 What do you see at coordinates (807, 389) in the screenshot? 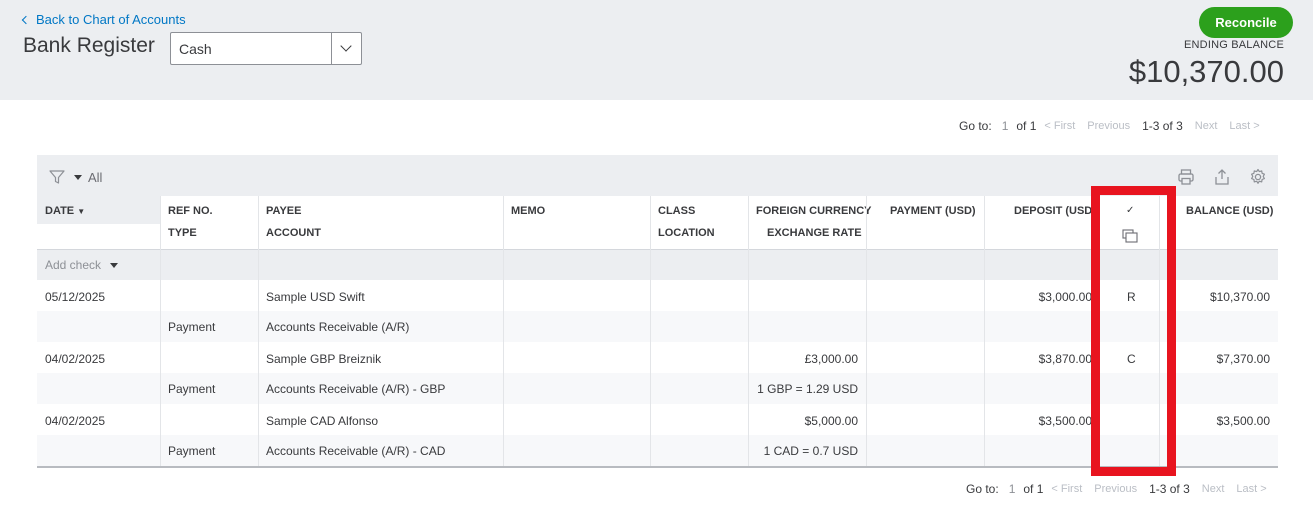
I see `cell-exchange-rate: 1 GBP = 1.29 USD` at bounding box center [807, 389].